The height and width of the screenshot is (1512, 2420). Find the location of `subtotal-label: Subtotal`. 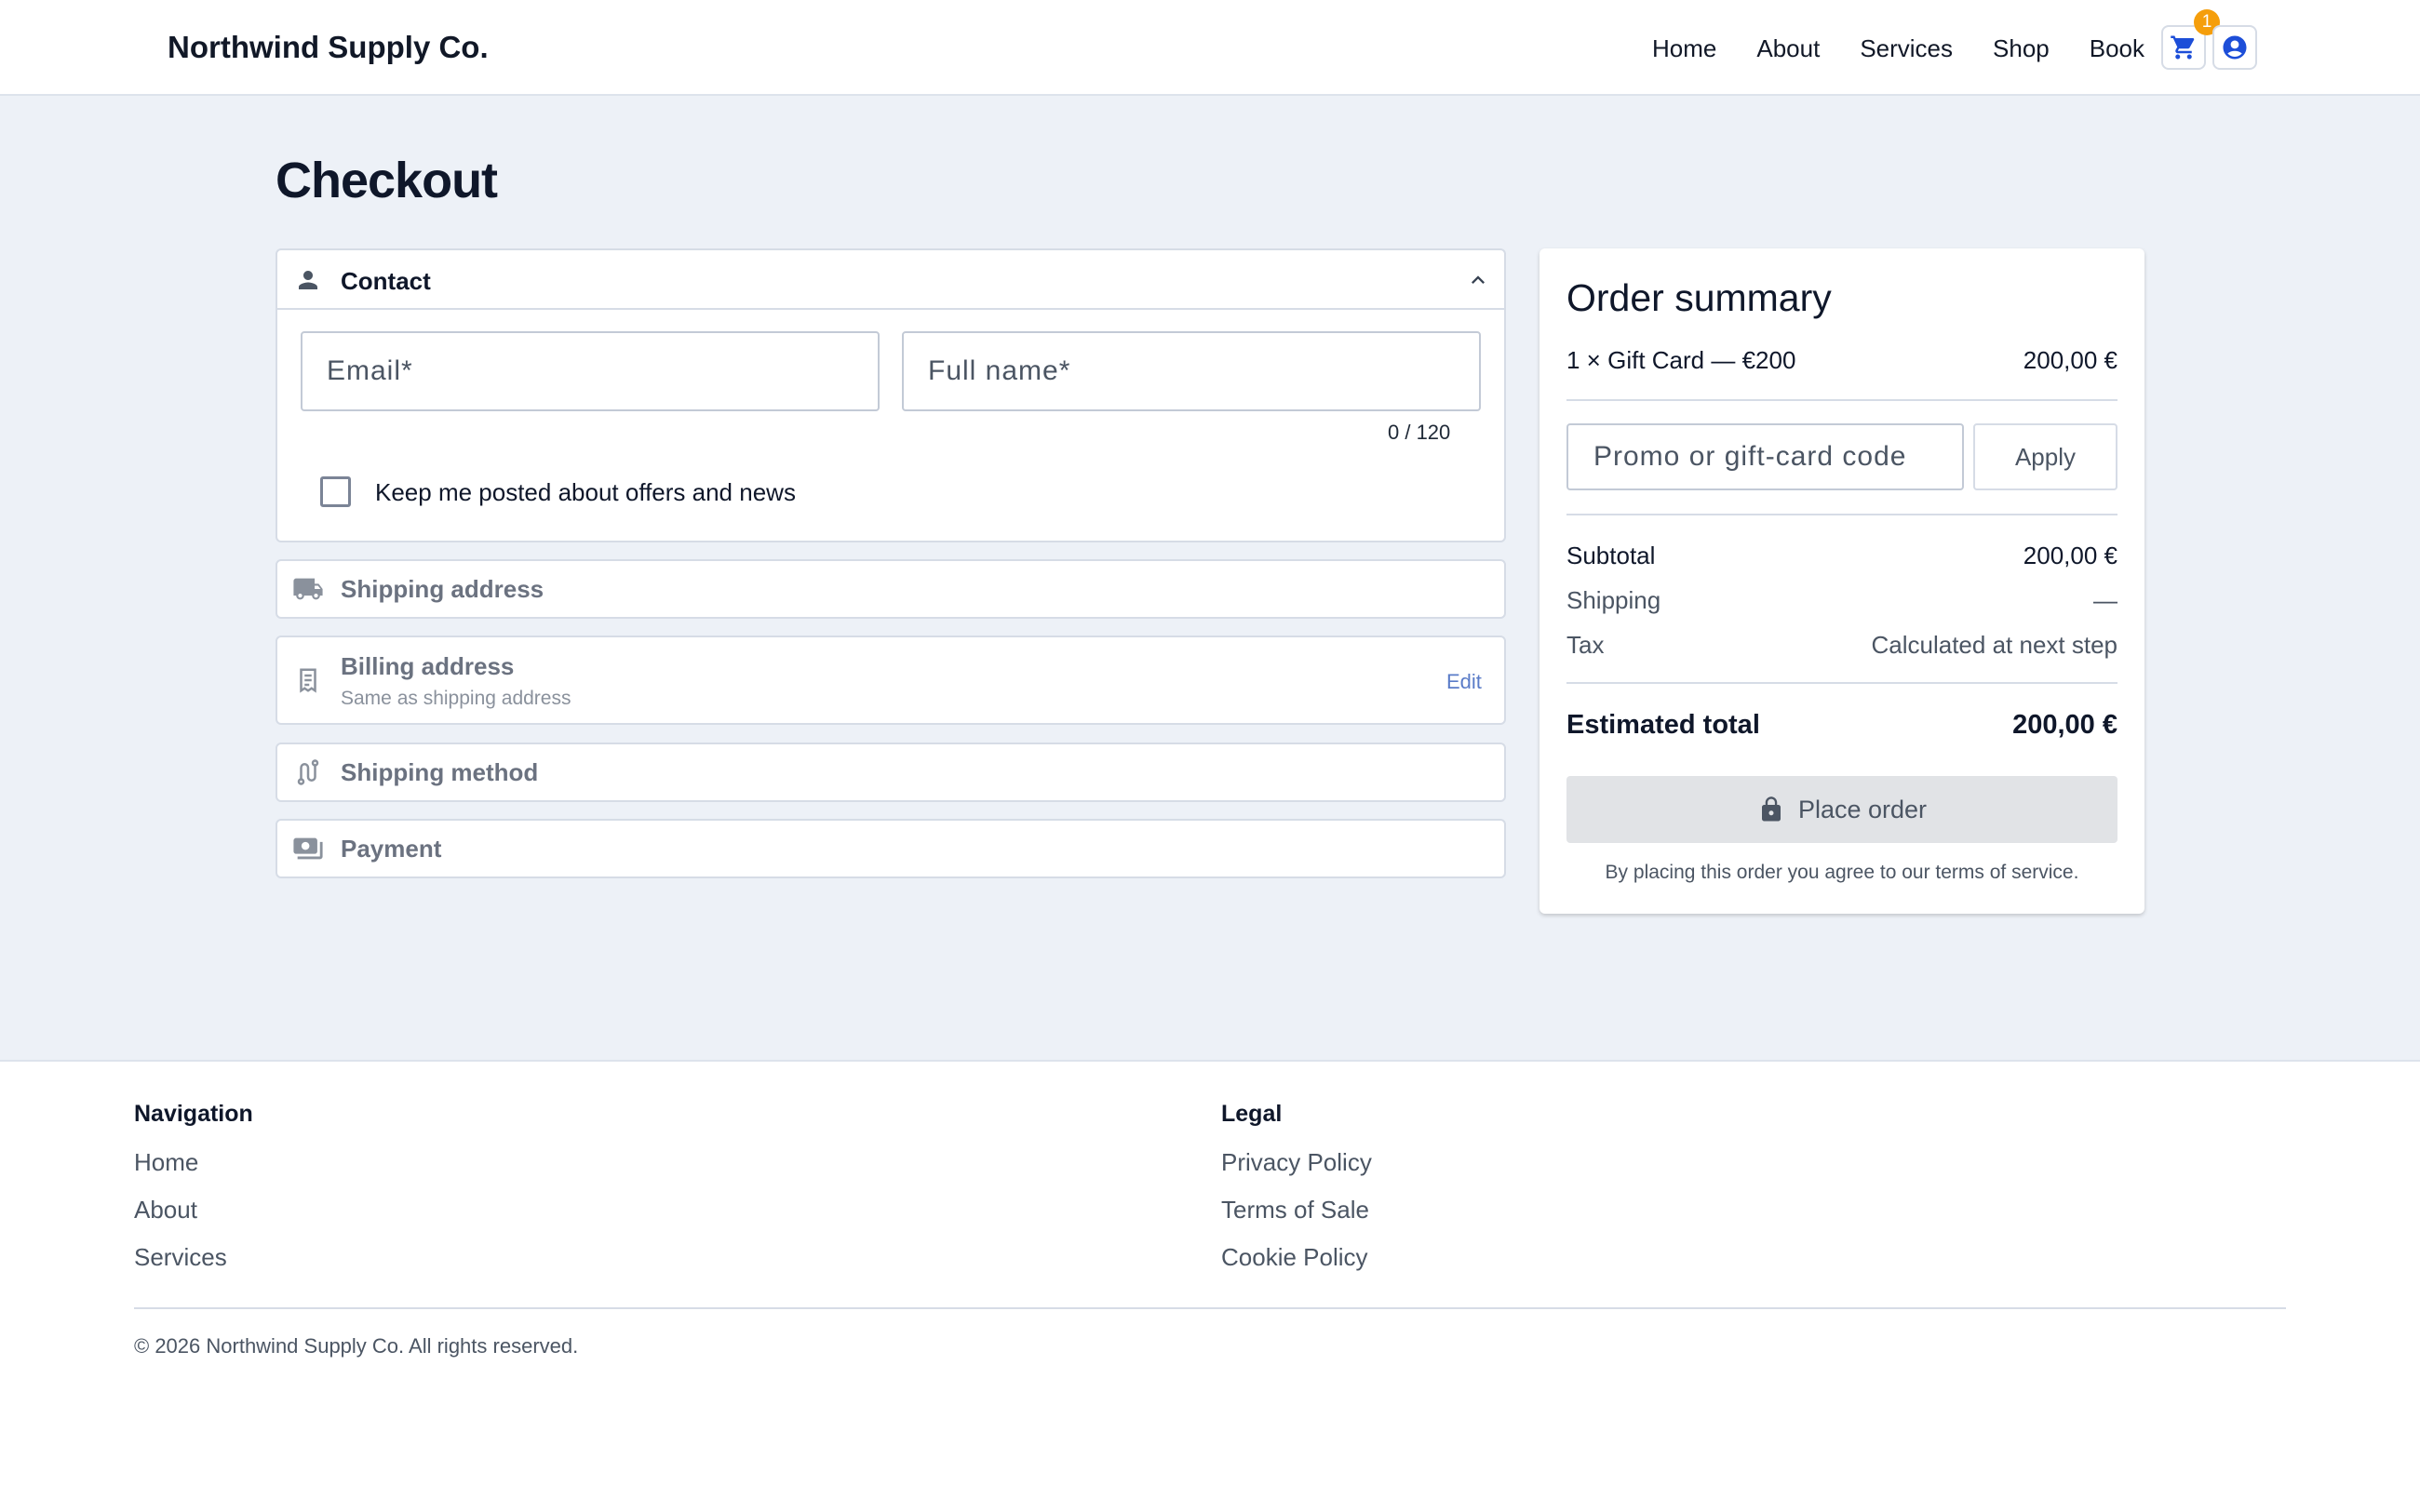

subtotal-label: Subtotal is located at coordinates (1611, 555).